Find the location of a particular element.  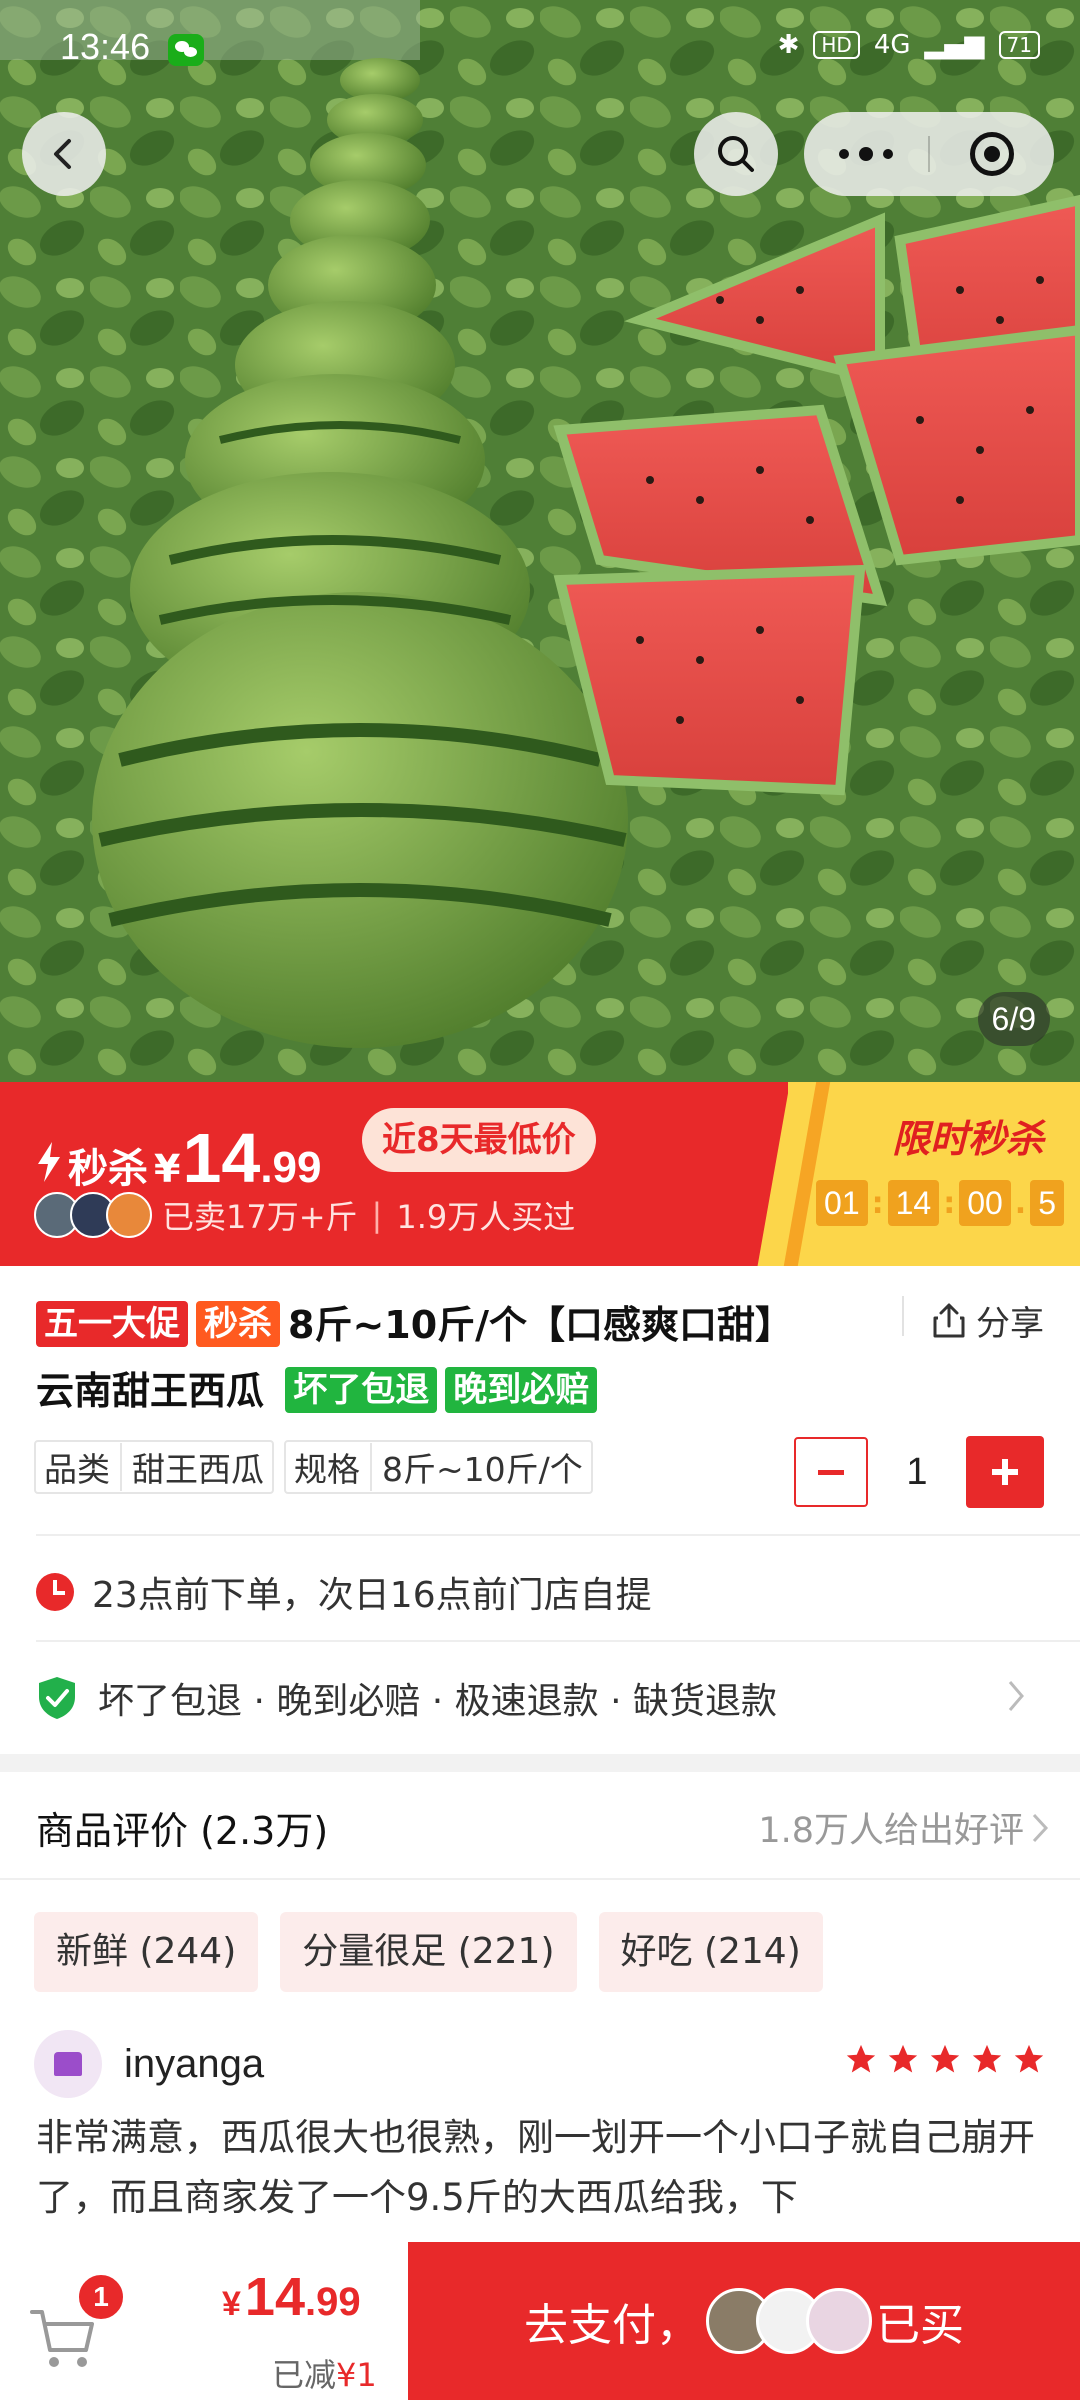

bought-count: 1.9万人买过 is located at coordinates (486, 1217).